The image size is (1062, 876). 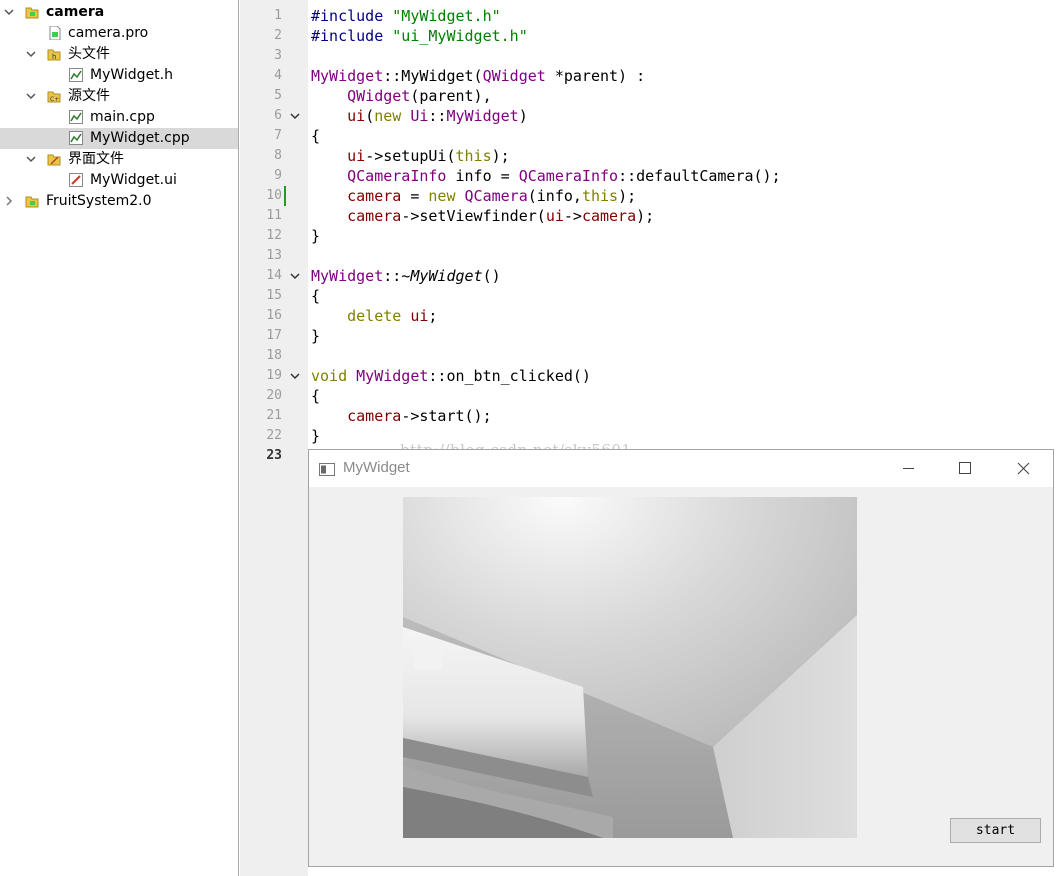 I want to click on minimize-button, so click(x=908, y=468).